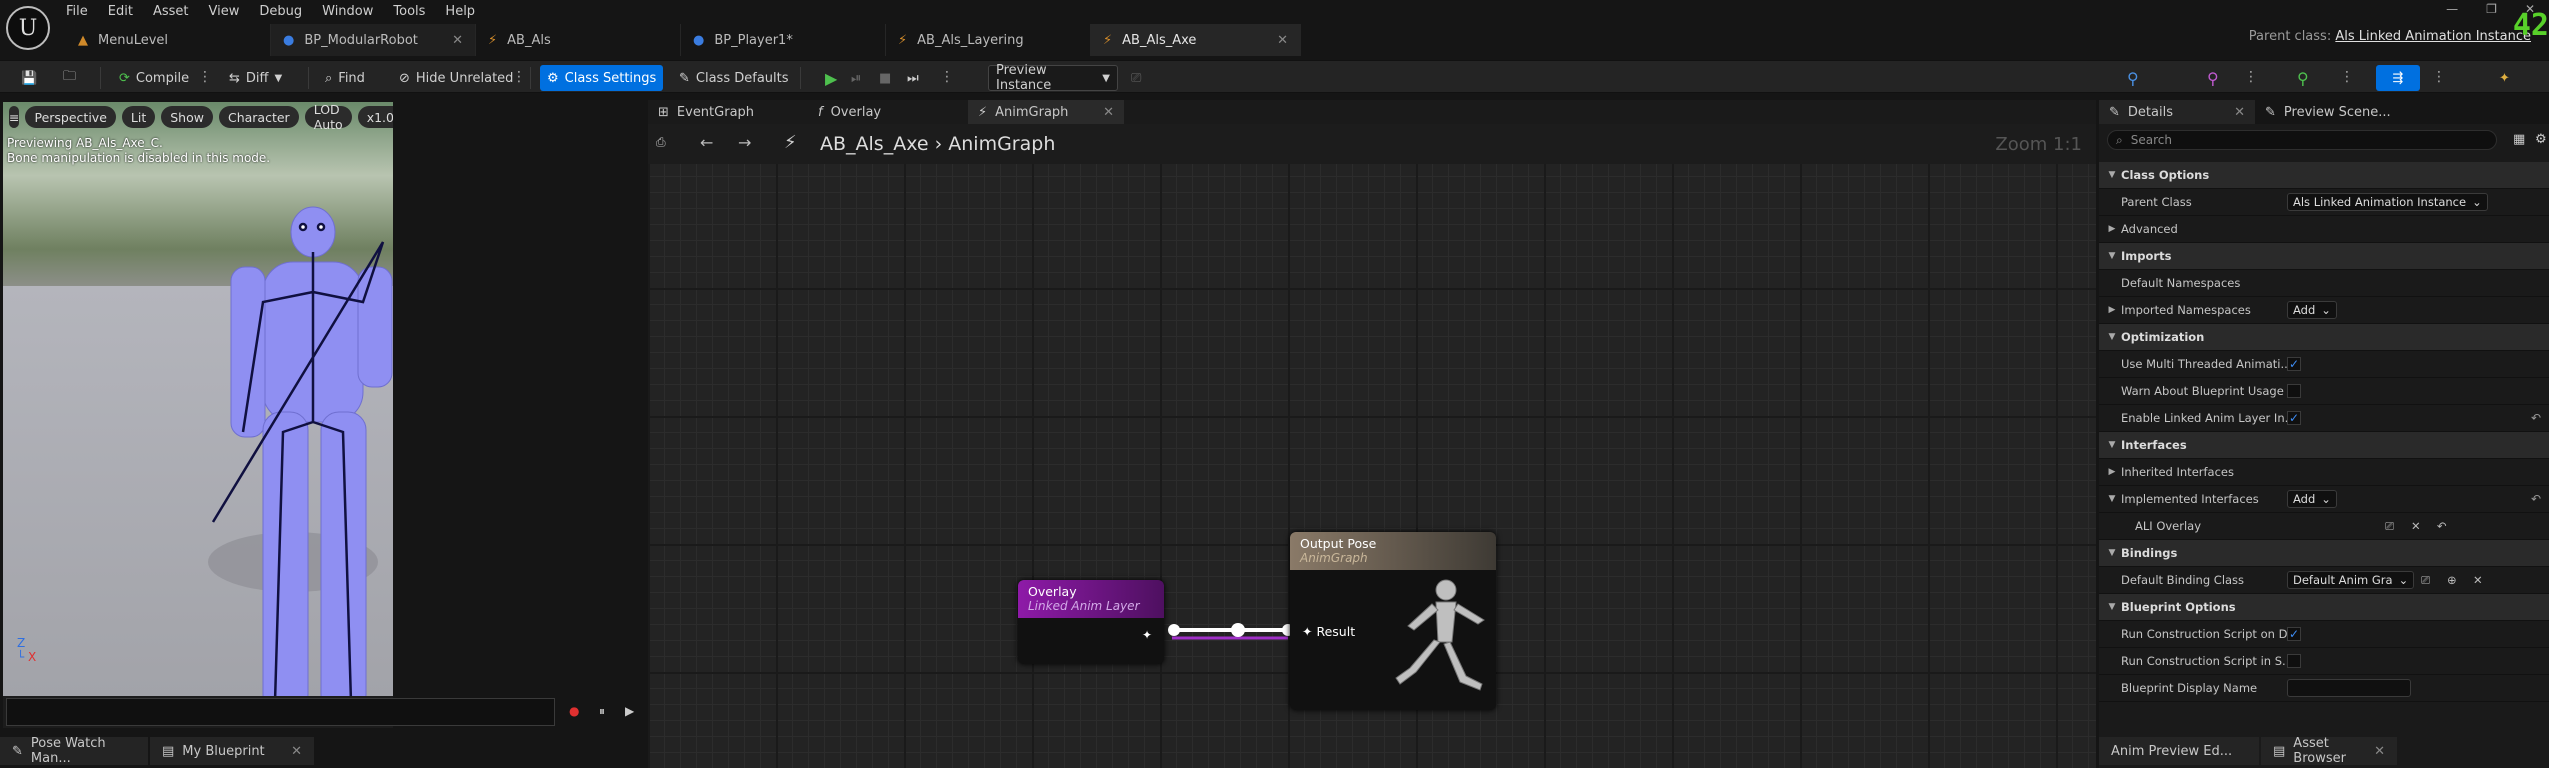 The width and height of the screenshot is (2549, 768). I want to click on tab-eventgraph: ⊞ EventGraph, so click(728, 112).